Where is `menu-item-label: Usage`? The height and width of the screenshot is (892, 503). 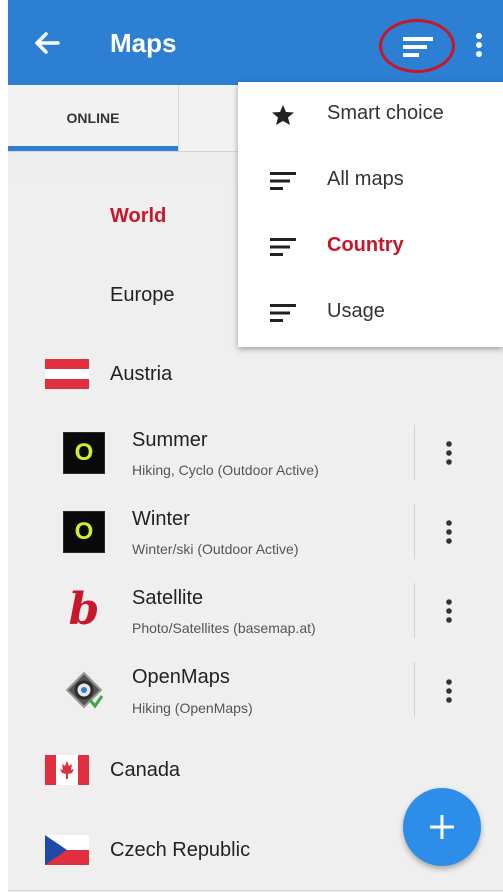 menu-item-label: Usage is located at coordinates (356, 311).